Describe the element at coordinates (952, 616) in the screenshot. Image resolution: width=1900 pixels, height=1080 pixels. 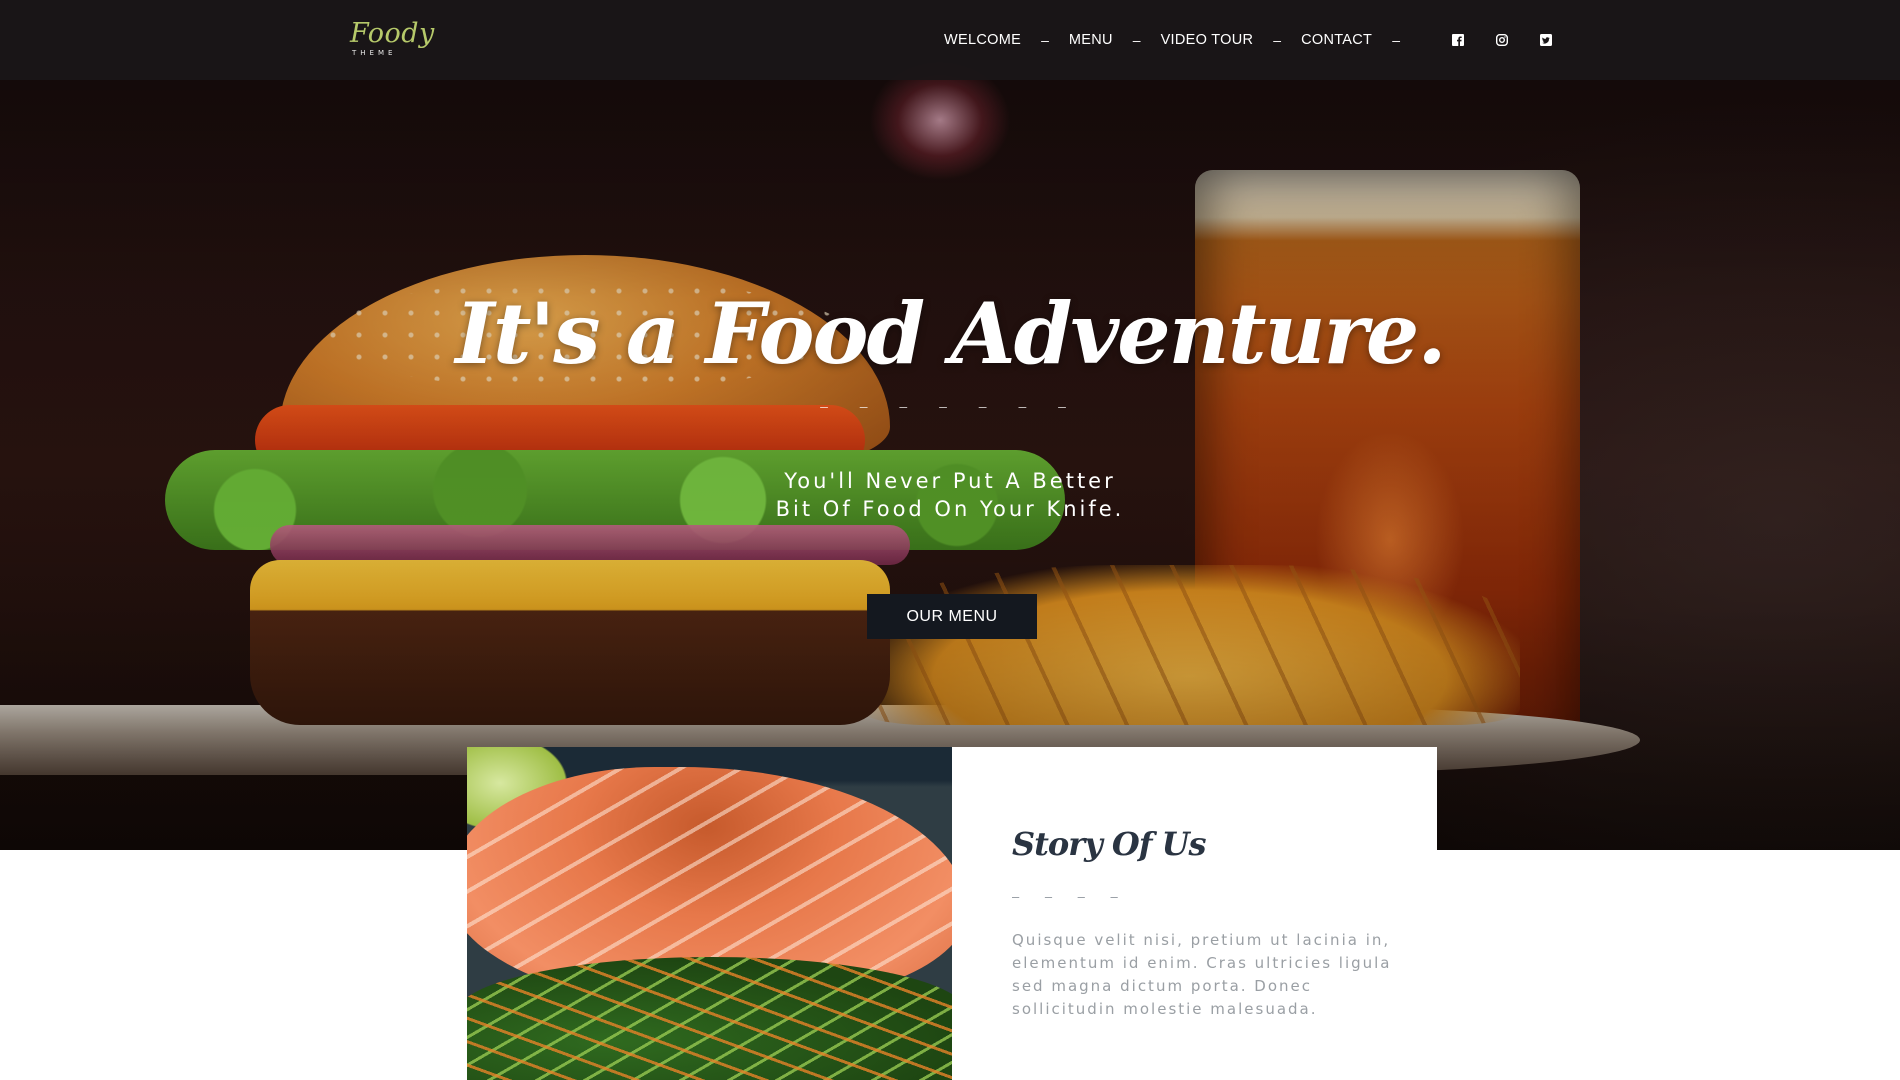
I see `our-menu-button: OUR MENU` at that location.